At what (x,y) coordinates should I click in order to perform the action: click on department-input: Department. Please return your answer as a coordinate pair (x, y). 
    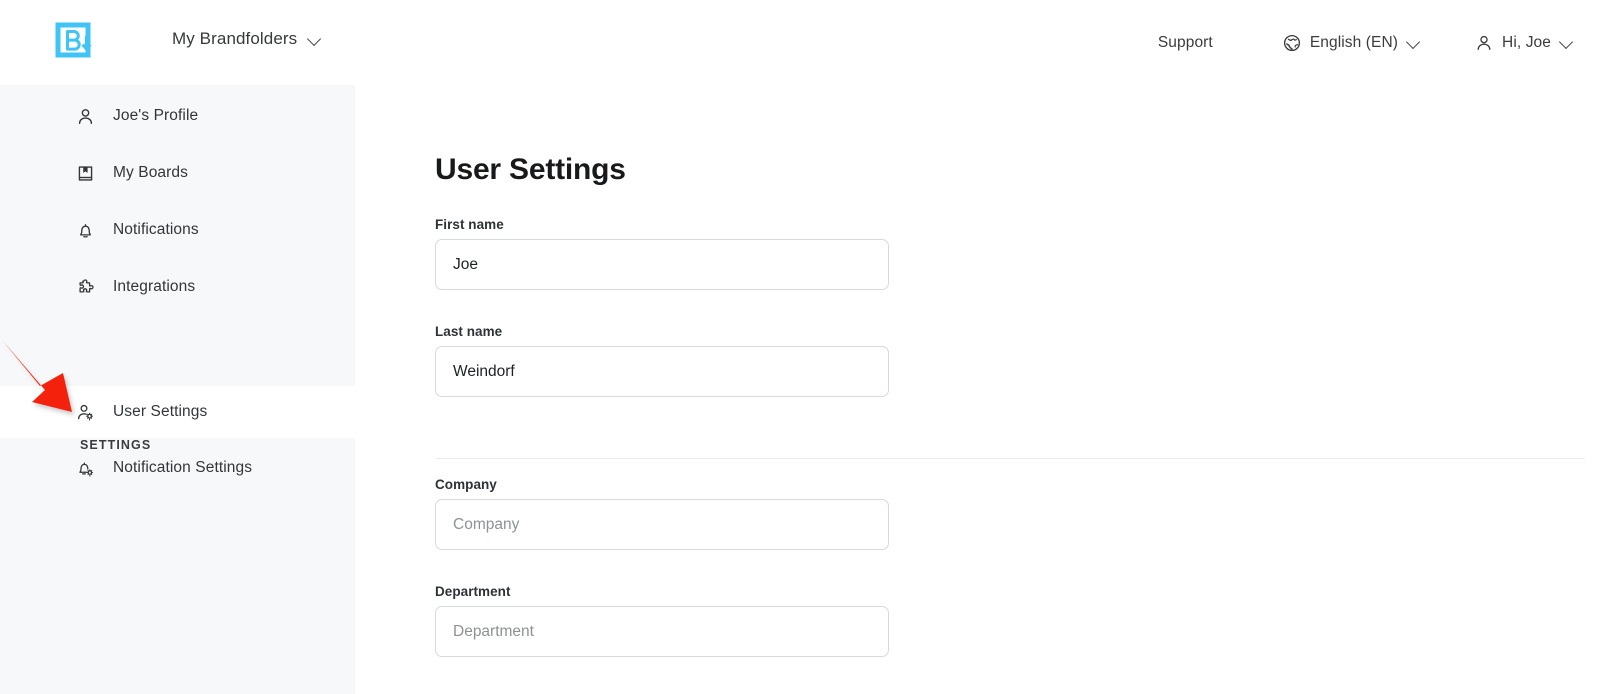
    Looking at the image, I should click on (662, 631).